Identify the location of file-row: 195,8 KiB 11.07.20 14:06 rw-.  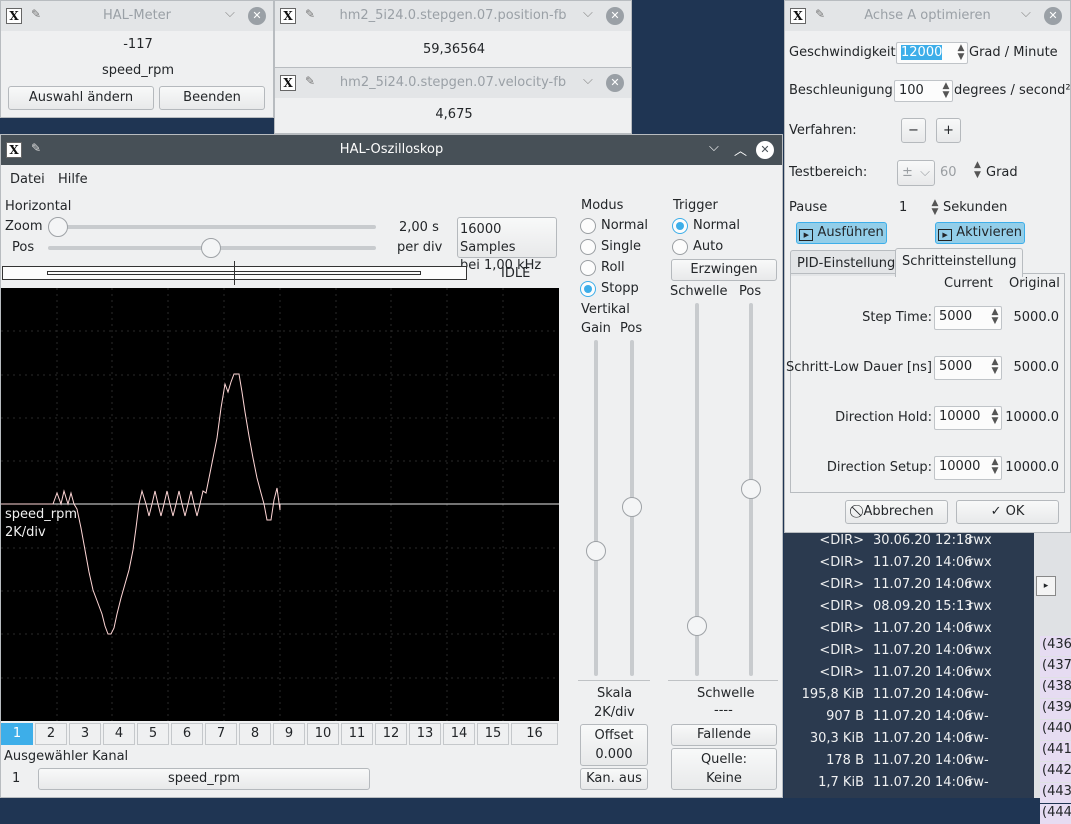
(909, 695).